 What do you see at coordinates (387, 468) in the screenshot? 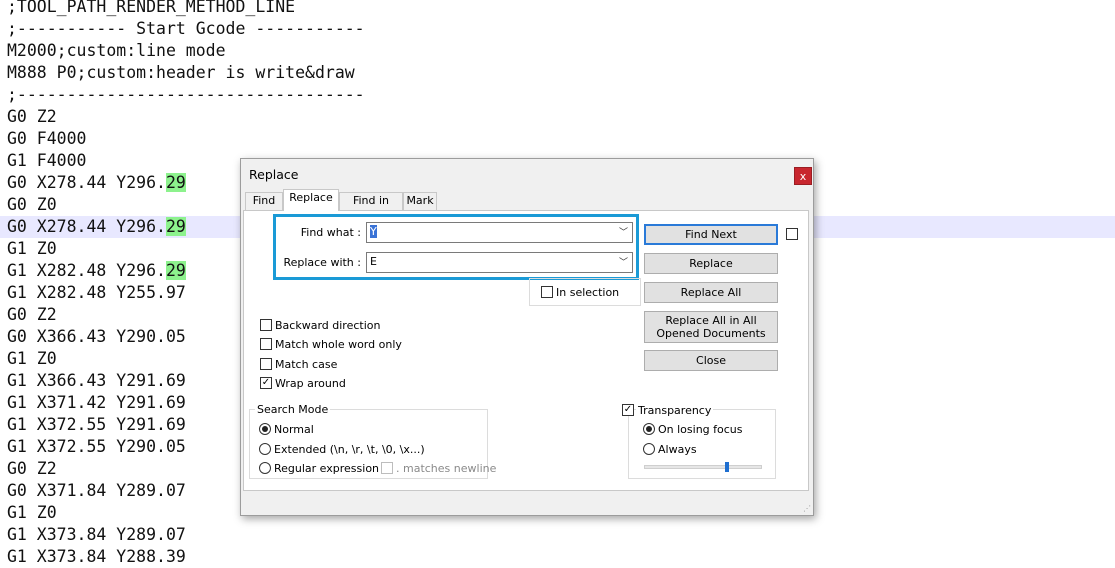
I see `matches-newline-checkbox` at bounding box center [387, 468].